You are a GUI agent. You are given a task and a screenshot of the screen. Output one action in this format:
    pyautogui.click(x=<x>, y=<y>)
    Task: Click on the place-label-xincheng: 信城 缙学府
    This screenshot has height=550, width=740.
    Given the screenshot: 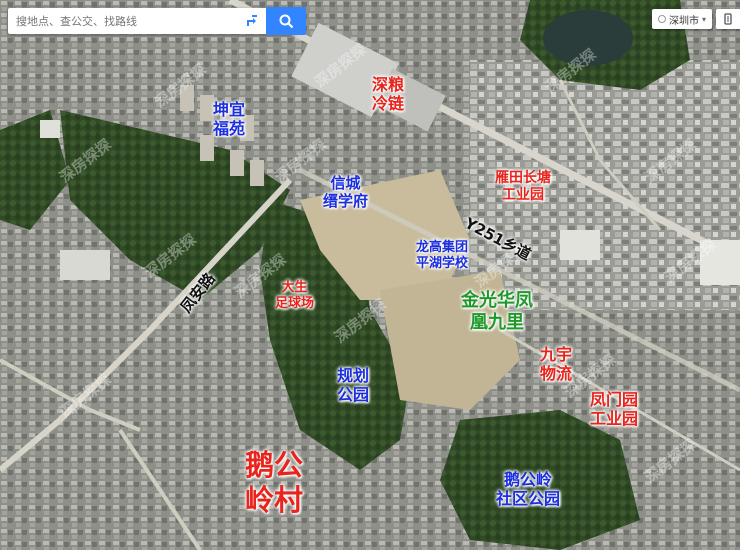 What is the action you would take?
    pyautogui.click(x=345, y=192)
    